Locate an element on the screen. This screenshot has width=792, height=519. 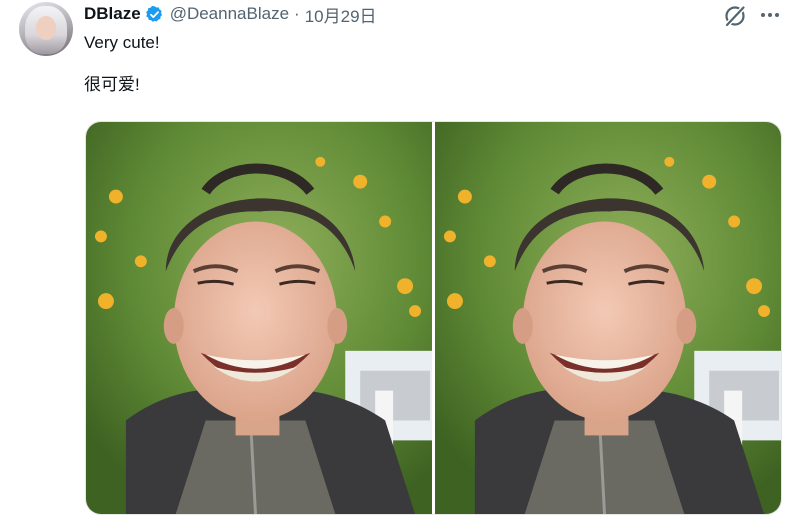
more-icon is located at coordinates (770, 15).